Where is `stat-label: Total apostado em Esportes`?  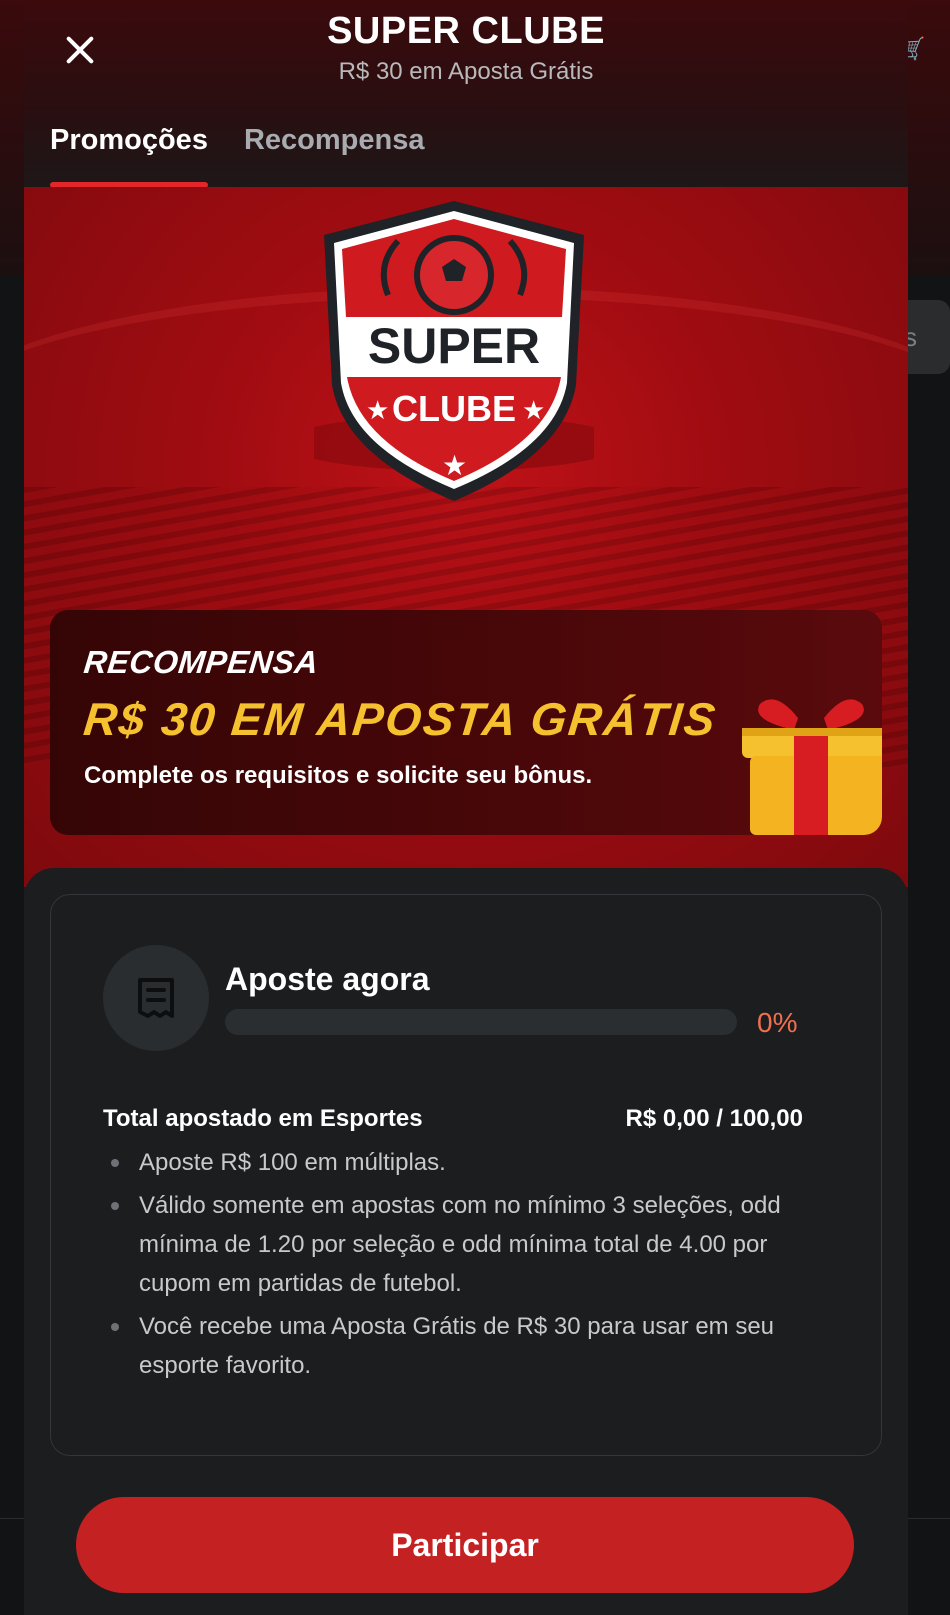 stat-label: Total apostado em Esportes is located at coordinates (263, 1118).